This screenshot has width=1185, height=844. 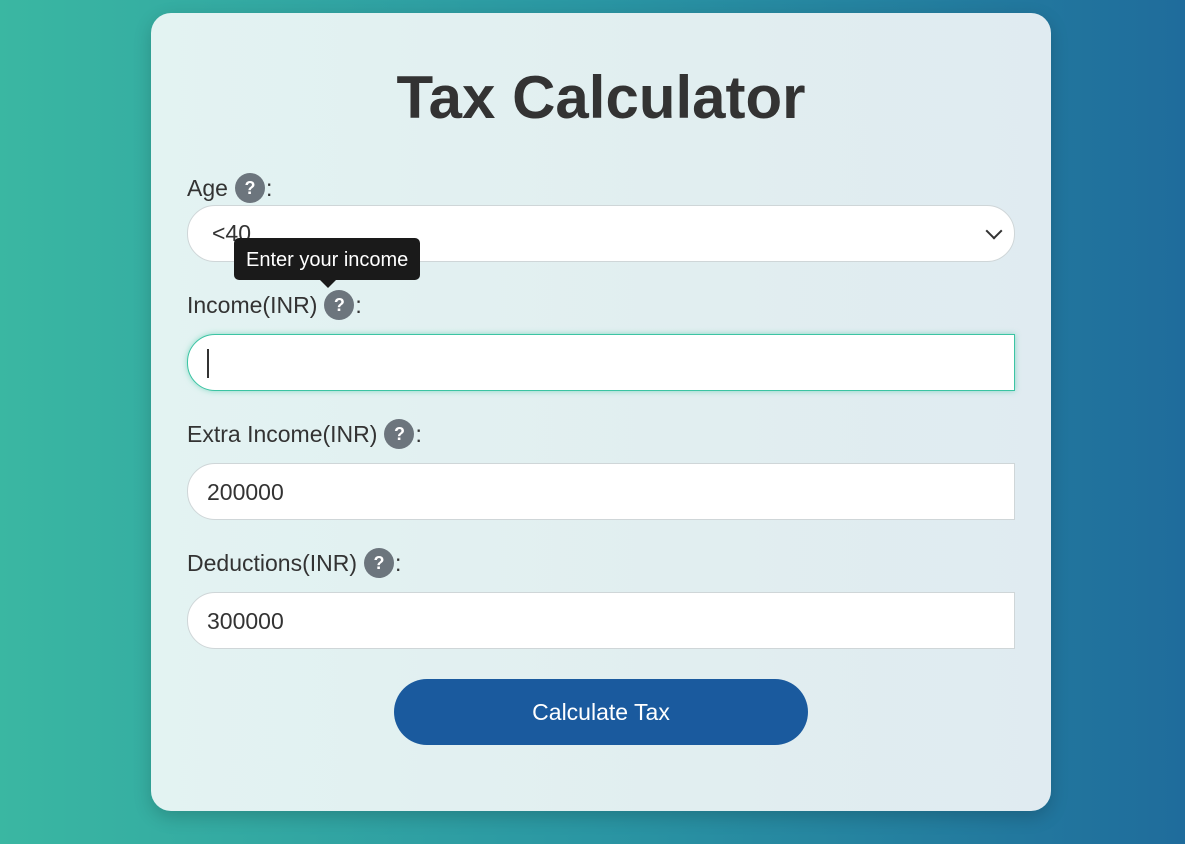 I want to click on extra-income-help-icon: ?, so click(x=399, y=434).